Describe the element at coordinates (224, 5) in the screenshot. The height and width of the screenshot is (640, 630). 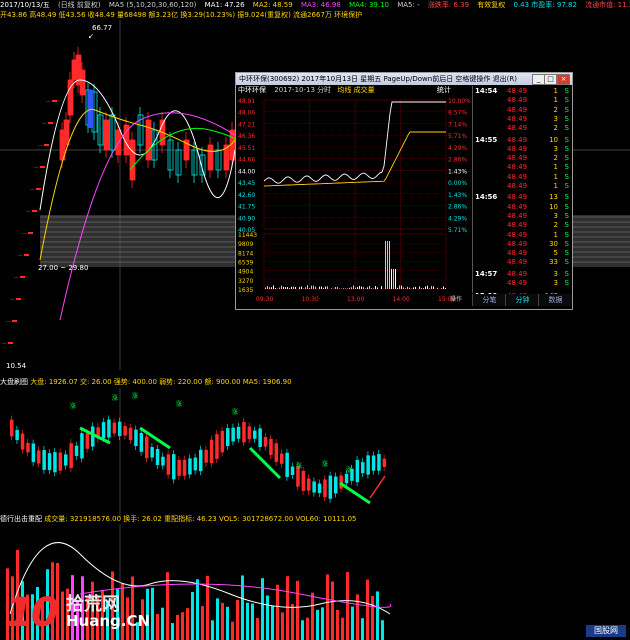
I see `ma1-label: MA1: 47.26` at that location.